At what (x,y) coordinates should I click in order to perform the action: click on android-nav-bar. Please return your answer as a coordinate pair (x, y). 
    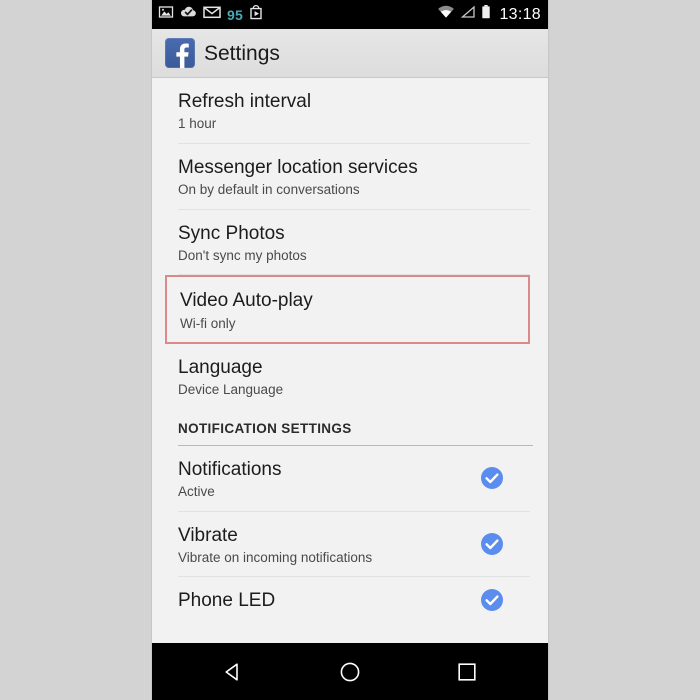
    Looking at the image, I should click on (350, 671).